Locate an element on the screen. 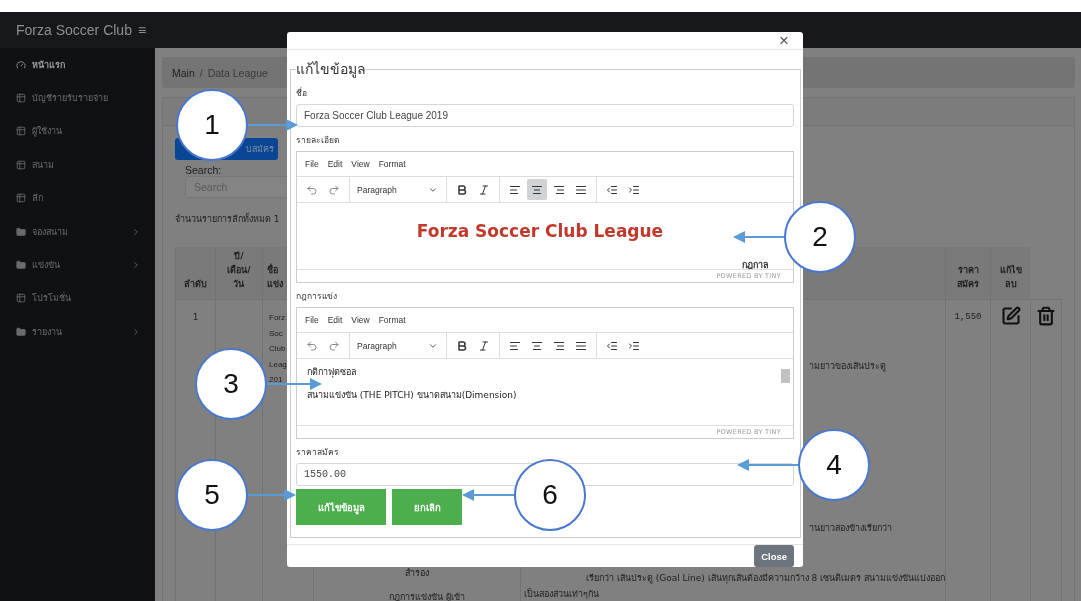  field-label: ชื่อ is located at coordinates (302, 93).